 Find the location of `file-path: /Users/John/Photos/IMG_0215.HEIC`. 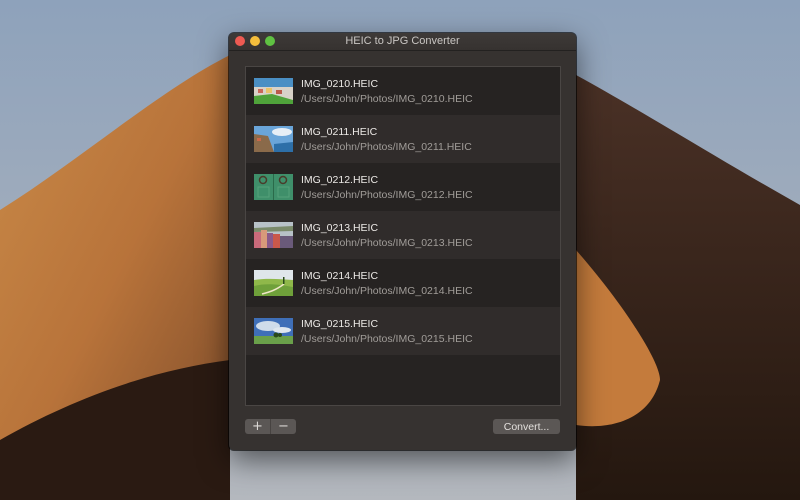

file-path: /Users/John/Photos/IMG_0215.HEIC is located at coordinates (387, 338).